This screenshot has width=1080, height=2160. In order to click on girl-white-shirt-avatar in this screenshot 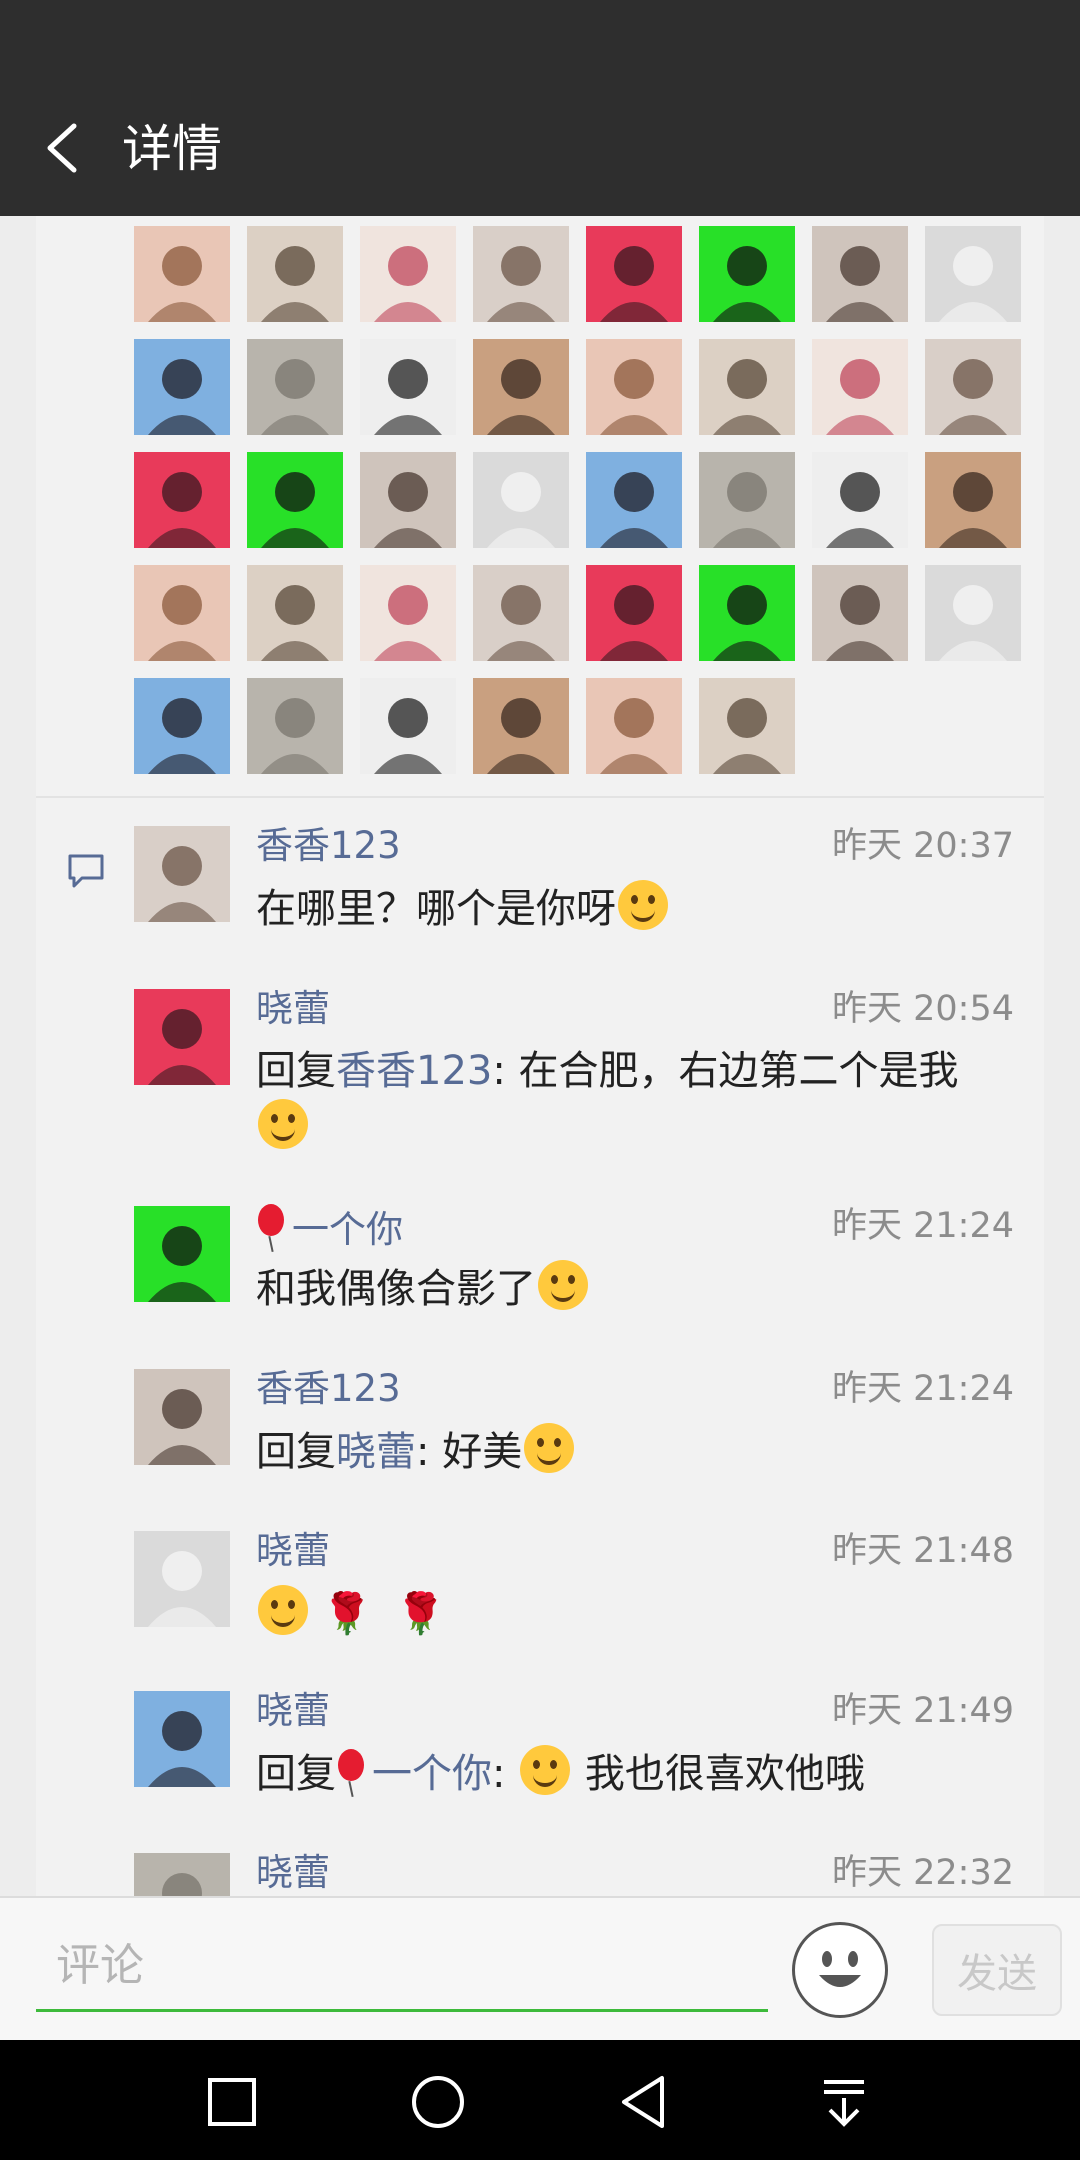, I will do `click(408, 500)`.